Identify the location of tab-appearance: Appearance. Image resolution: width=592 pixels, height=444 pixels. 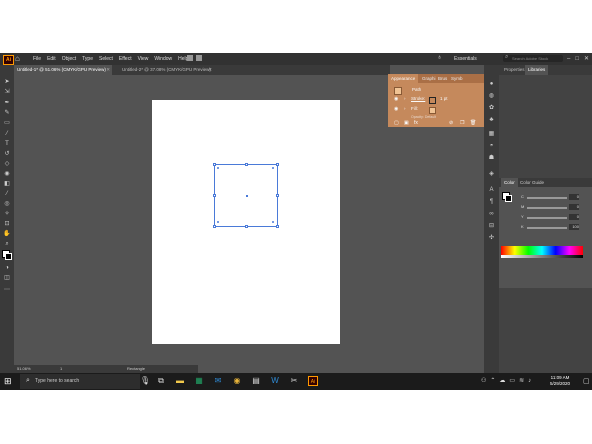
(403, 78).